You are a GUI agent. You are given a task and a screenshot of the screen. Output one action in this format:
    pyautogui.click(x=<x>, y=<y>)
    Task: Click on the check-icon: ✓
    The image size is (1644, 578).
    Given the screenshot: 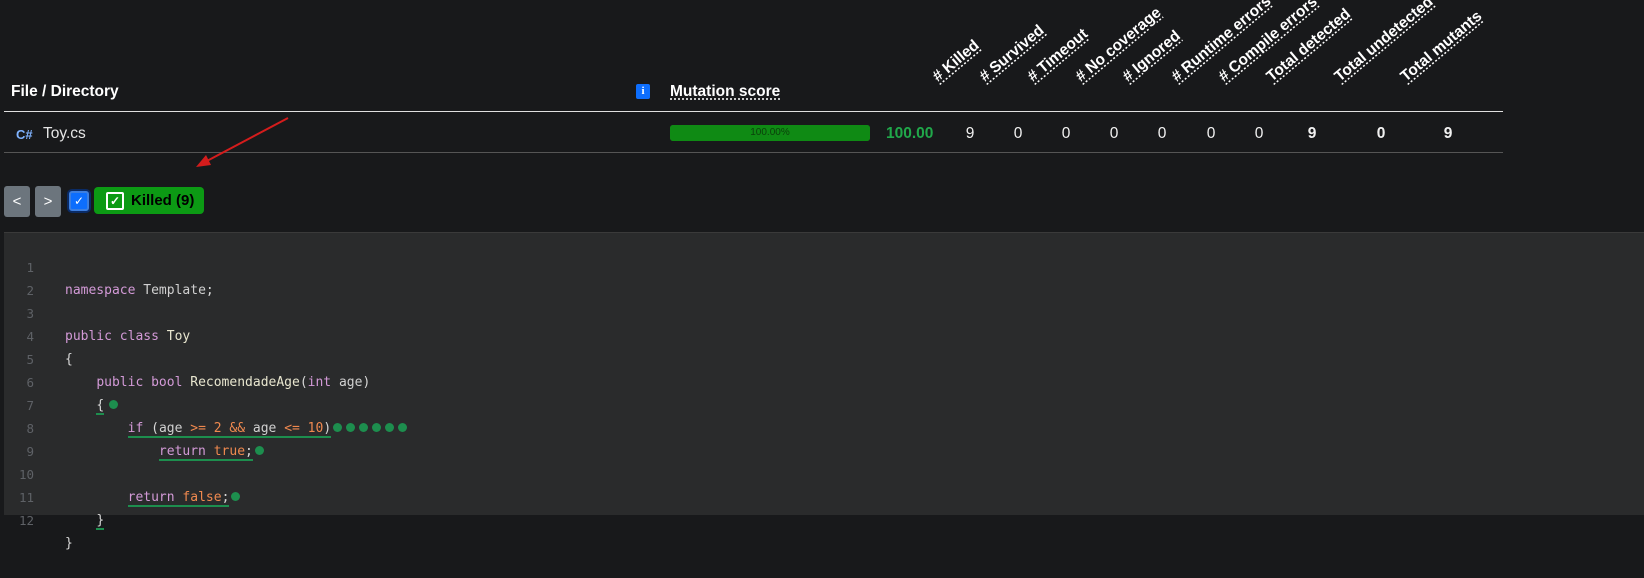 What is the action you would take?
    pyautogui.click(x=115, y=200)
    